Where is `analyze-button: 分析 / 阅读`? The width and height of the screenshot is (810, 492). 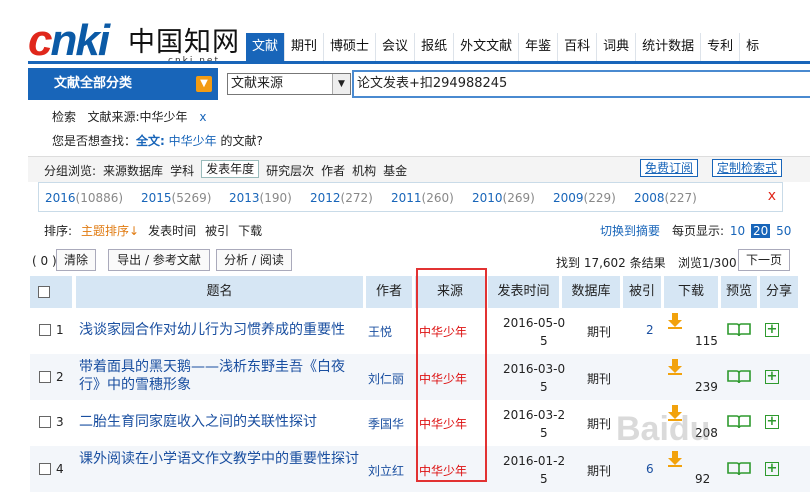 analyze-button: 分析 / 阅读 is located at coordinates (254, 260).